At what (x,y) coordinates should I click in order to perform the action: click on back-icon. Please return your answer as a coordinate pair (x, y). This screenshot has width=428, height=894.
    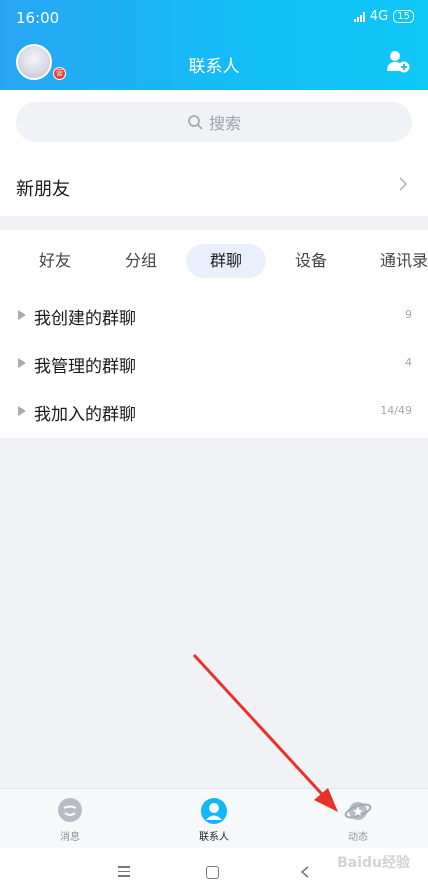
    Looking at the image, I should click on (305, 872).